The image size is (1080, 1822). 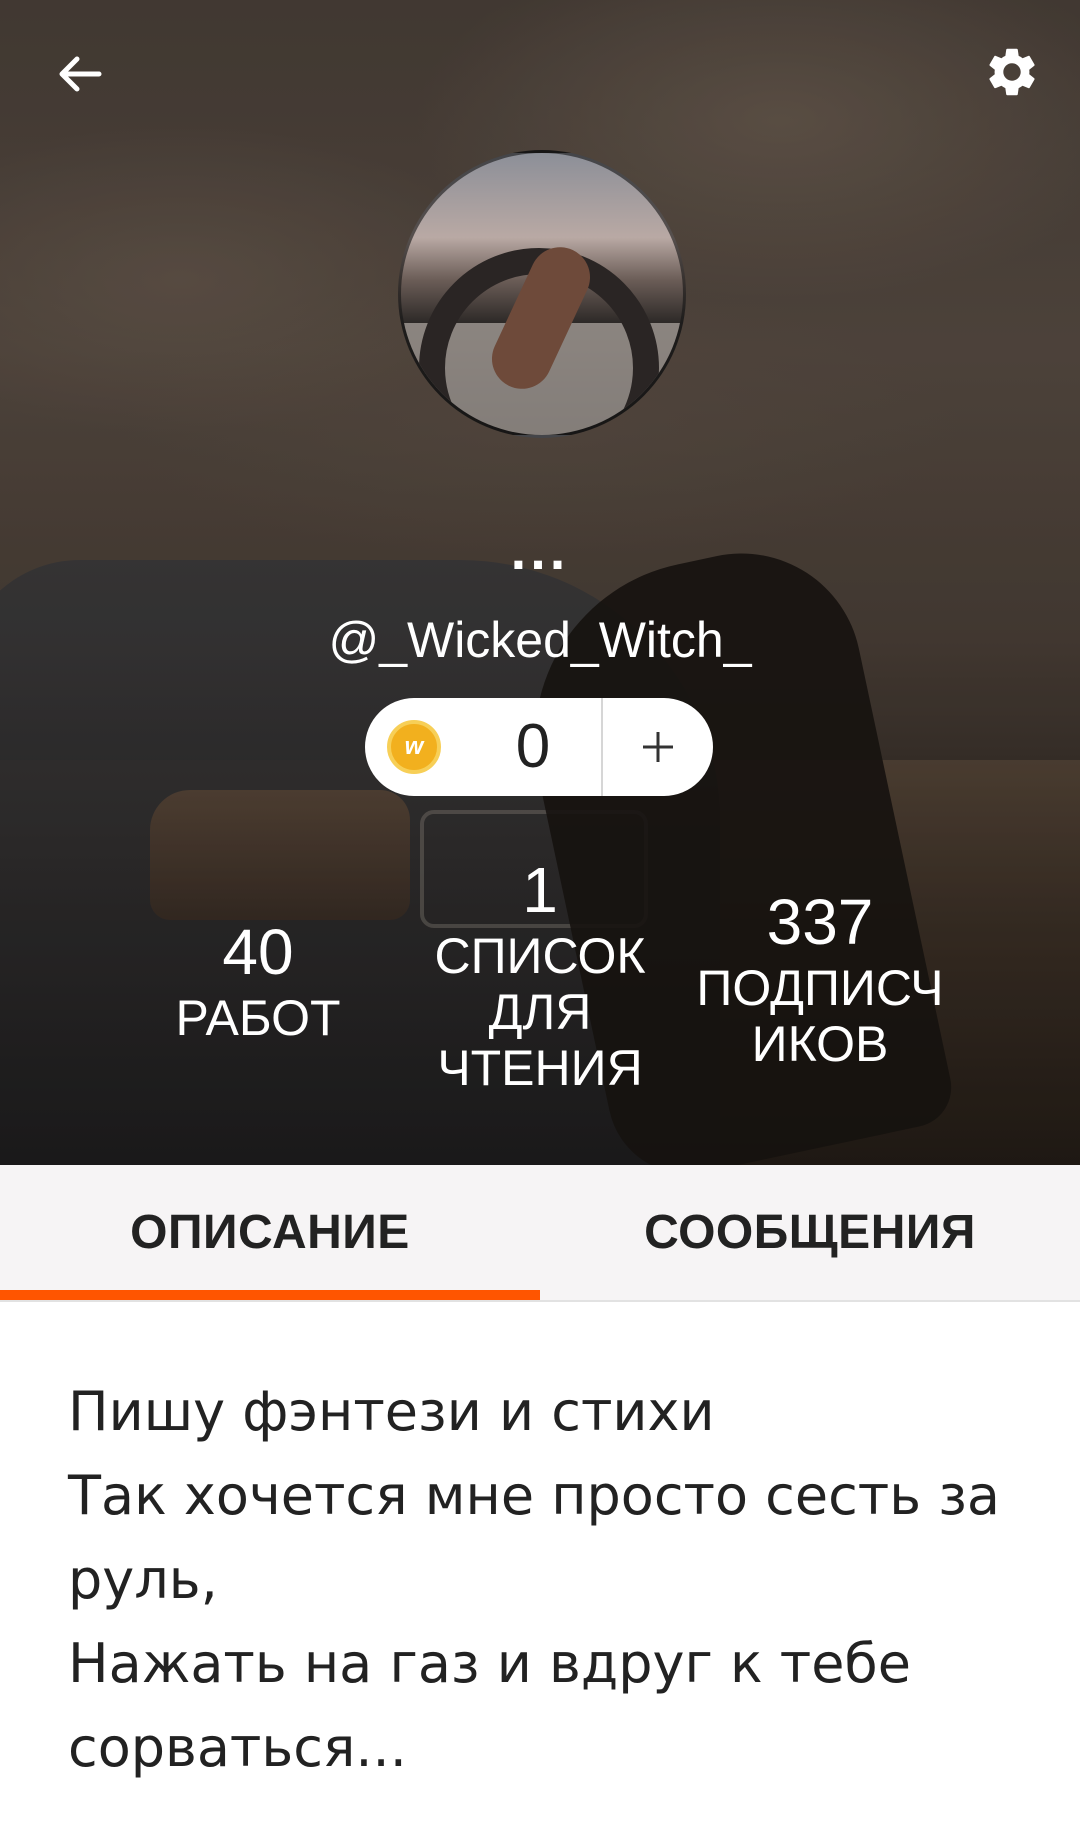 I want to click on reading-lists-label-line: СПИСОК, so click(x=540, y=956).